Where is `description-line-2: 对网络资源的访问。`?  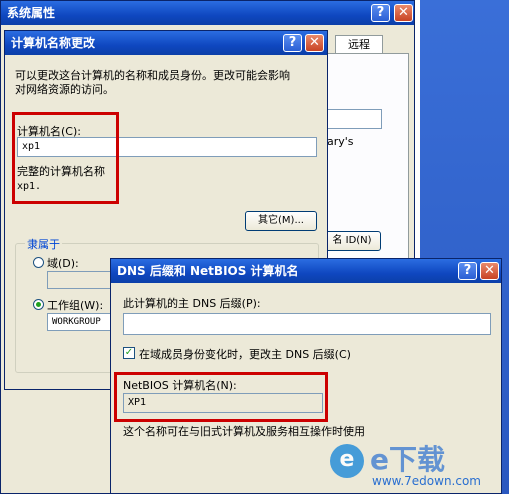
description-line-2: 对网络资源的访问。 is located at coordinates (64, 89).